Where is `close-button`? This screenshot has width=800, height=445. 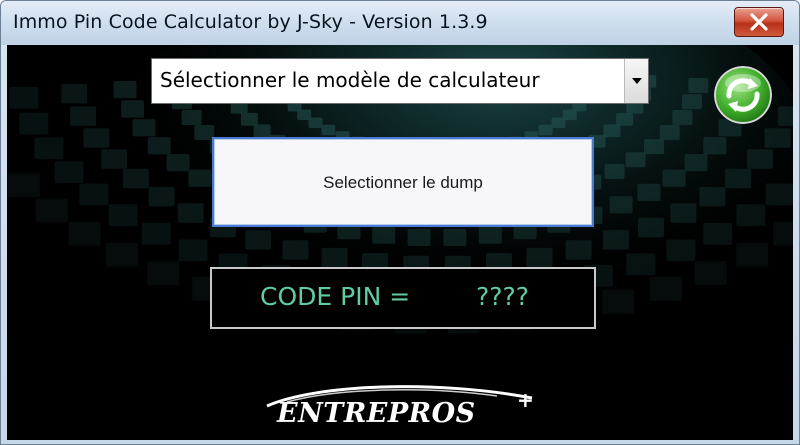 close-button is located at coordinates (759, 22).